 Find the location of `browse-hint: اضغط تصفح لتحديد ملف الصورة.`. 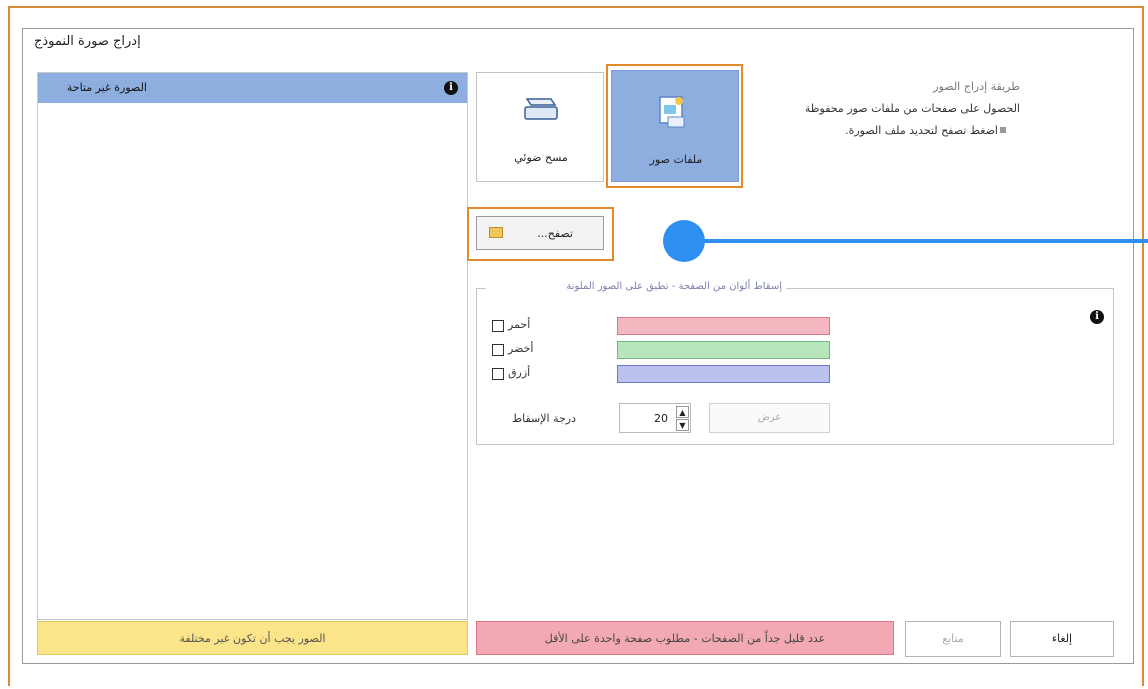

browse-hint: اضغط تصفح لتحديد ملف الصورة. is located at coordinates (921, 130).